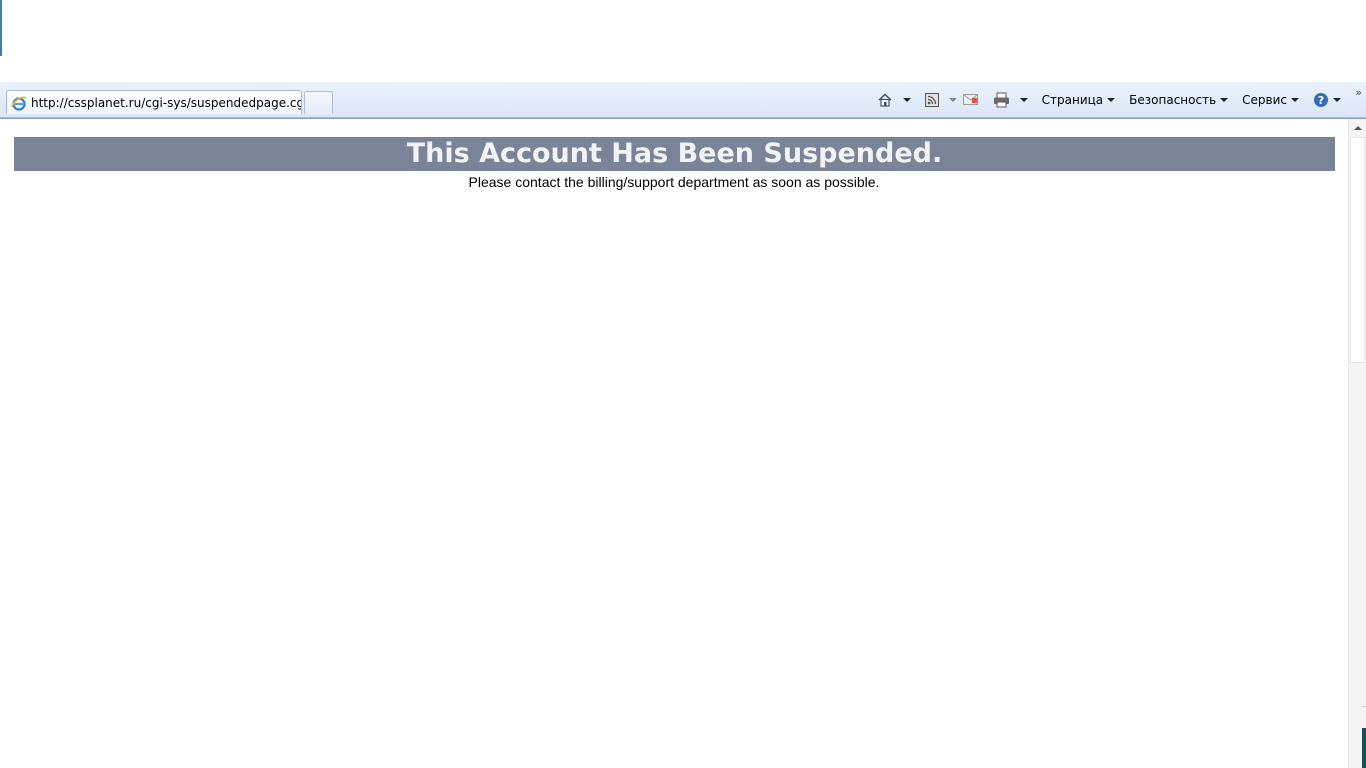 The image size is (1366, 768). I want to click on print-button, so click(1001, 100).